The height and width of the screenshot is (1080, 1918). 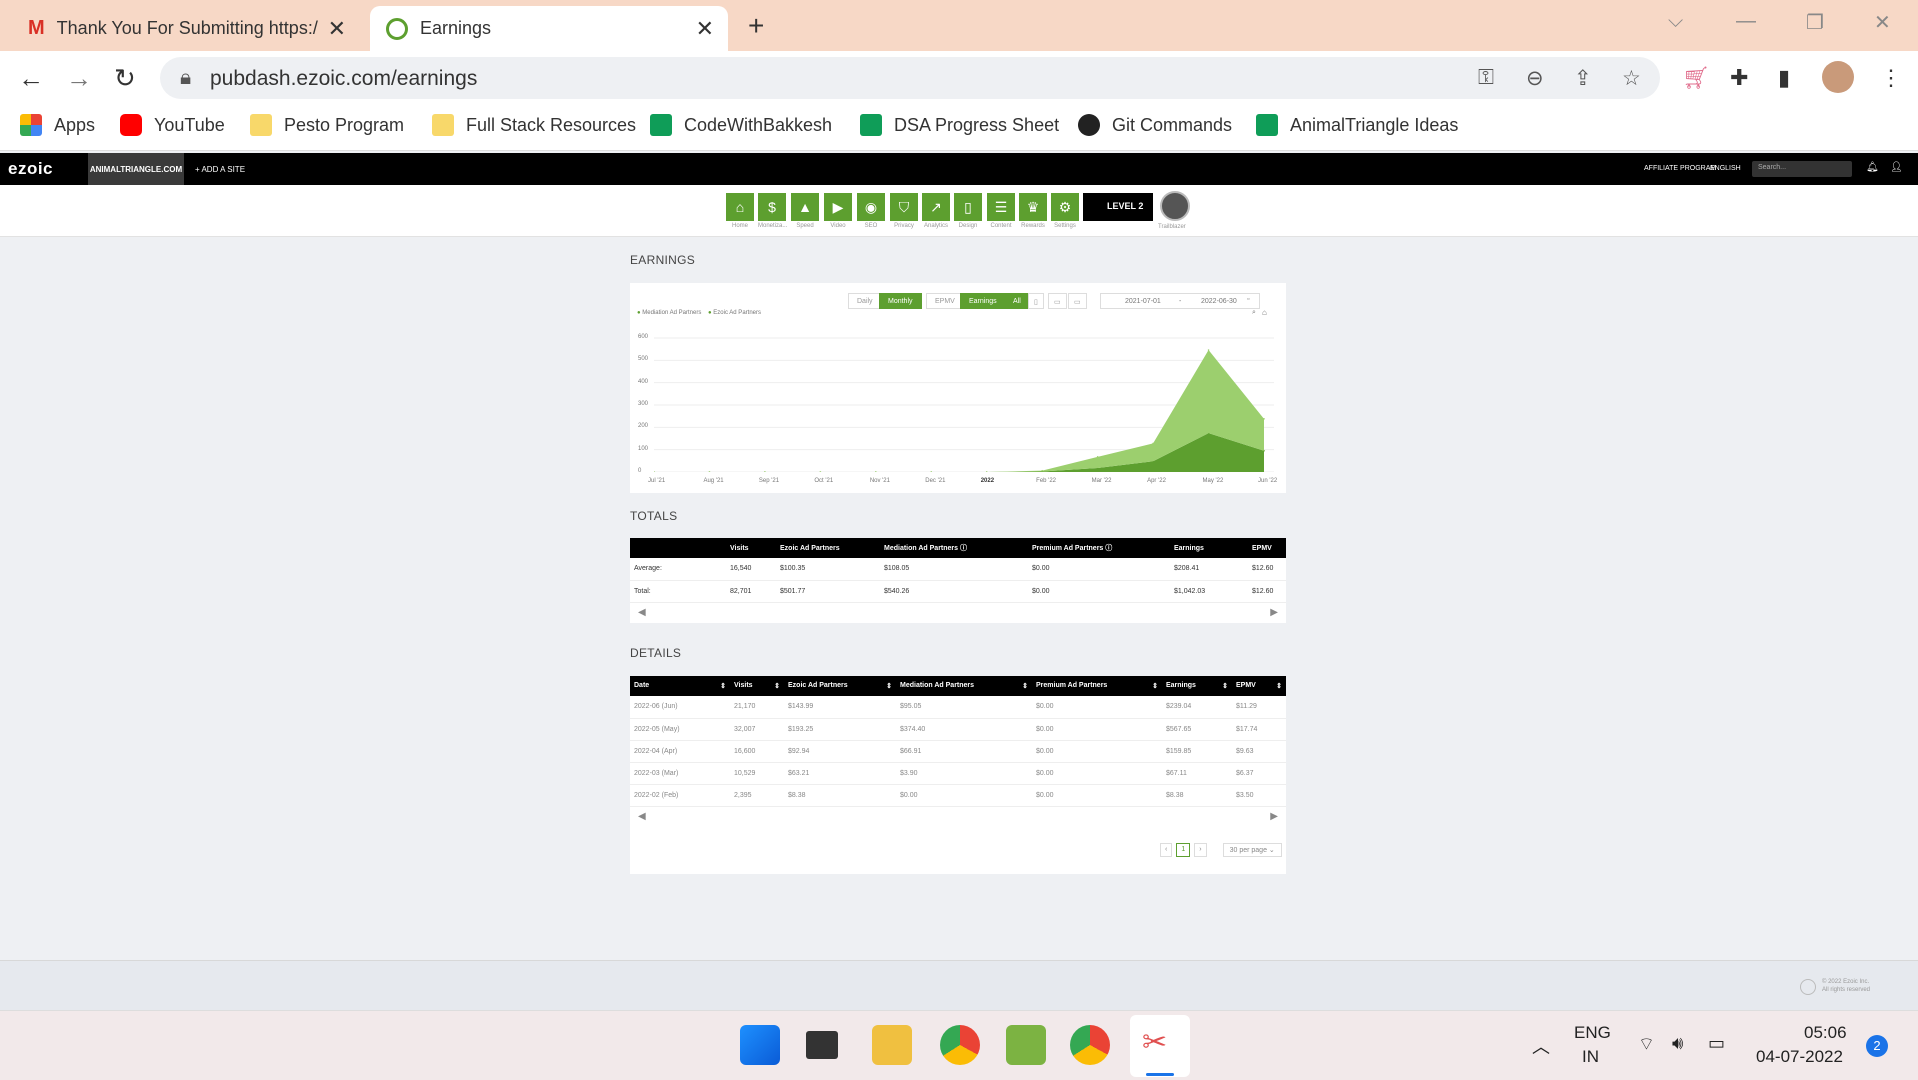 I want to click on chrome-profile-icon, so click(x=1090, y=1045).